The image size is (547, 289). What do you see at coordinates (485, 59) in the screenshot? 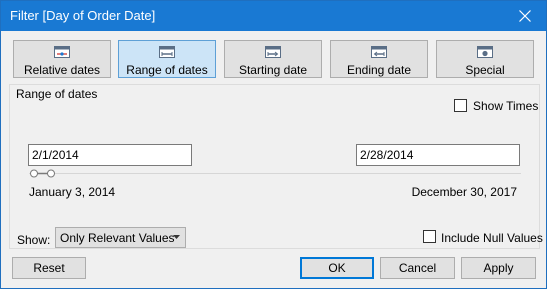
I see `special-button: Special` at bounding box center [485, 59].